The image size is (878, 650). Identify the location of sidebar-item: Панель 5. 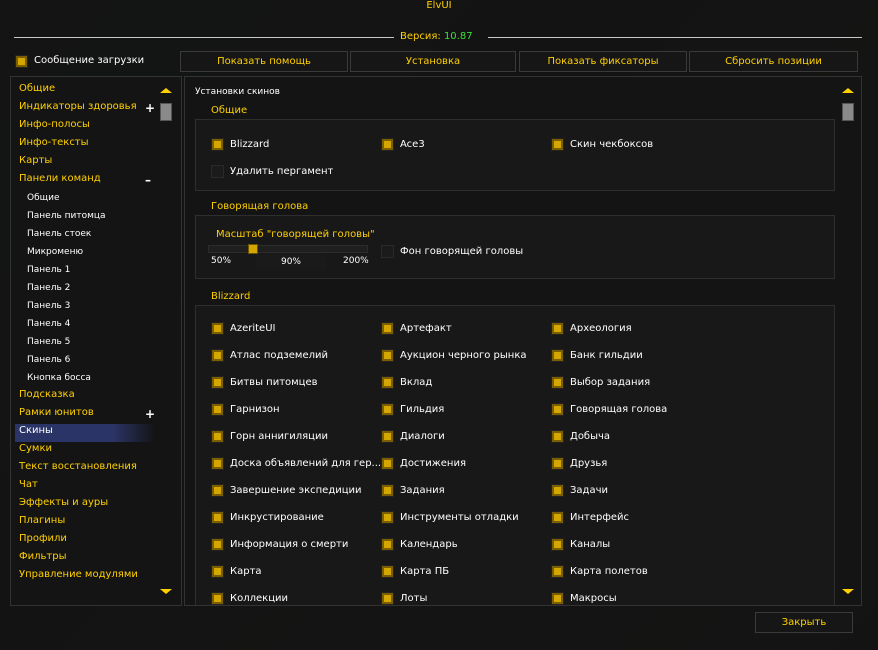
(48, 342).